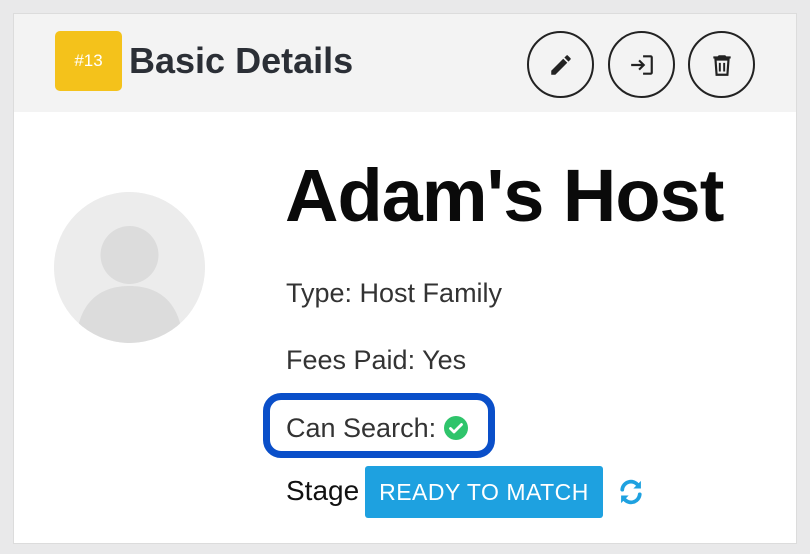  Describe the element at coordinates (484, 492) in the screenshot. I see `stage-status-button: READY TO MATCH` at that location.